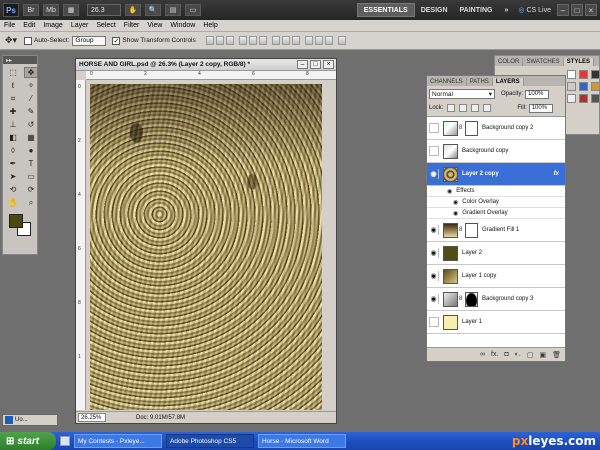 Image resolution: width=600 pixels, height=450 pixels. Describe the element at coordinates (132, 25) in the screenshot. I see `menu-filter: Filter` at that location.